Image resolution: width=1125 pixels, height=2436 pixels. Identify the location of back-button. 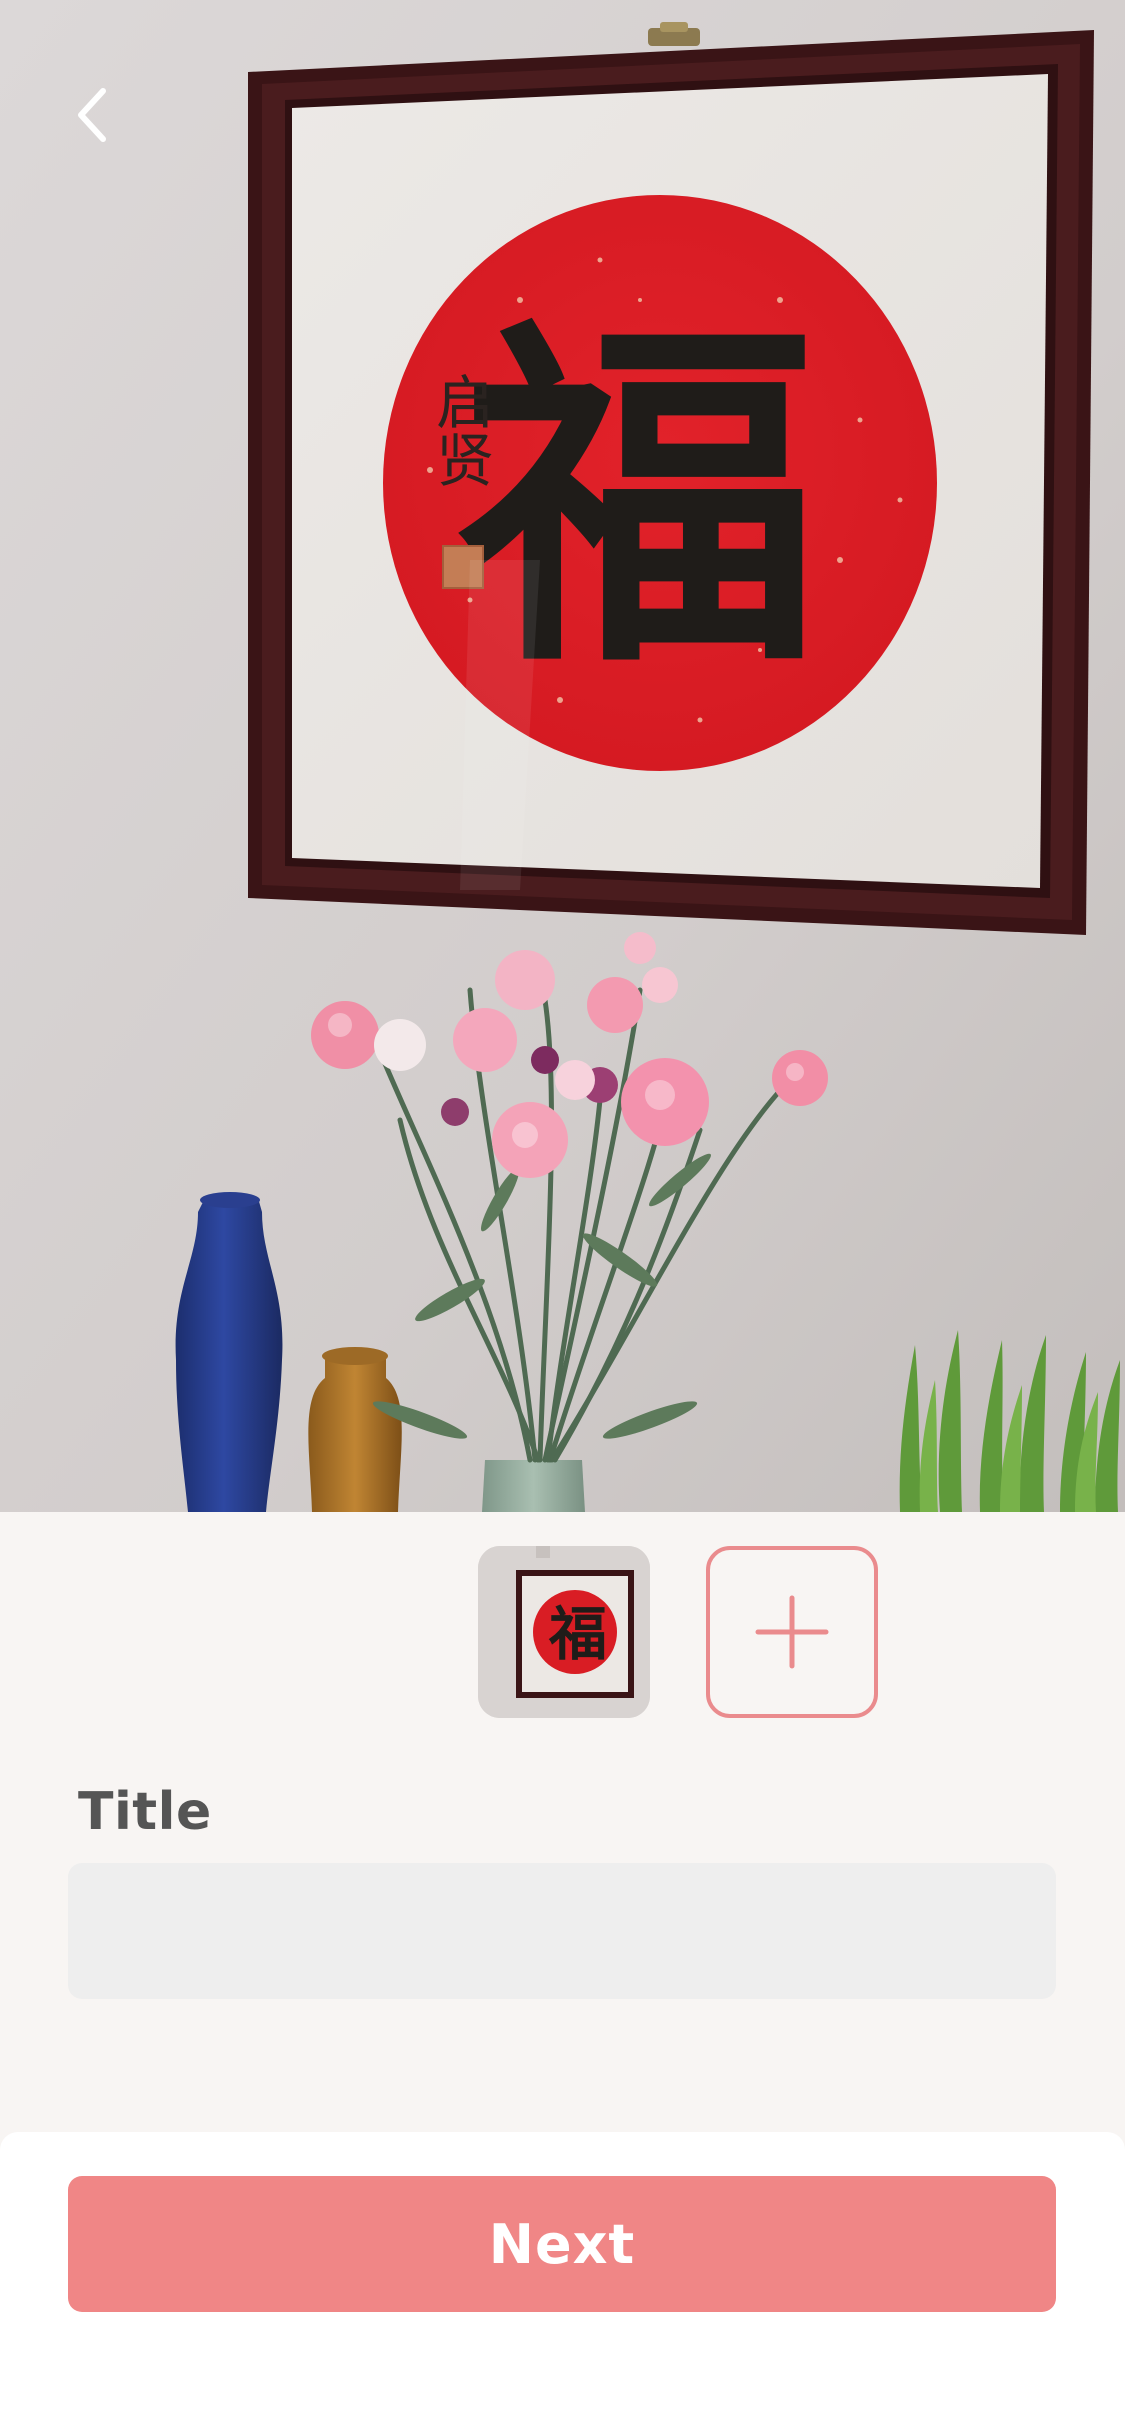
(93, 115).